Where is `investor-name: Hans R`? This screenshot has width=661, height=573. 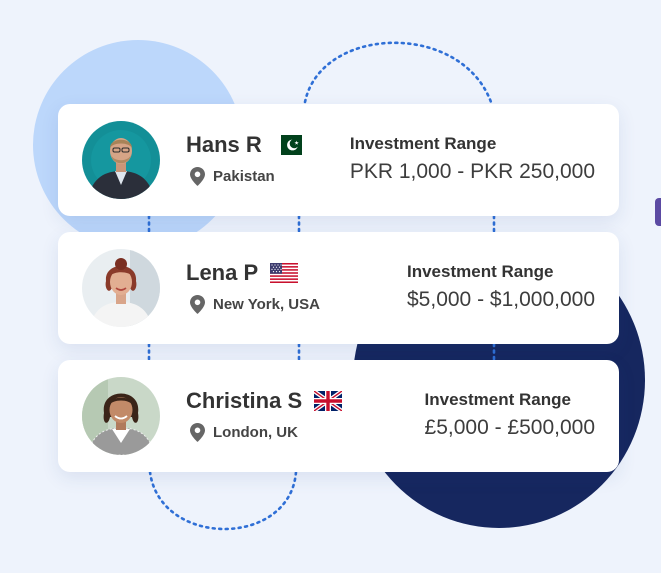
investor-name: Hans R is located at coordinates (244, 145).